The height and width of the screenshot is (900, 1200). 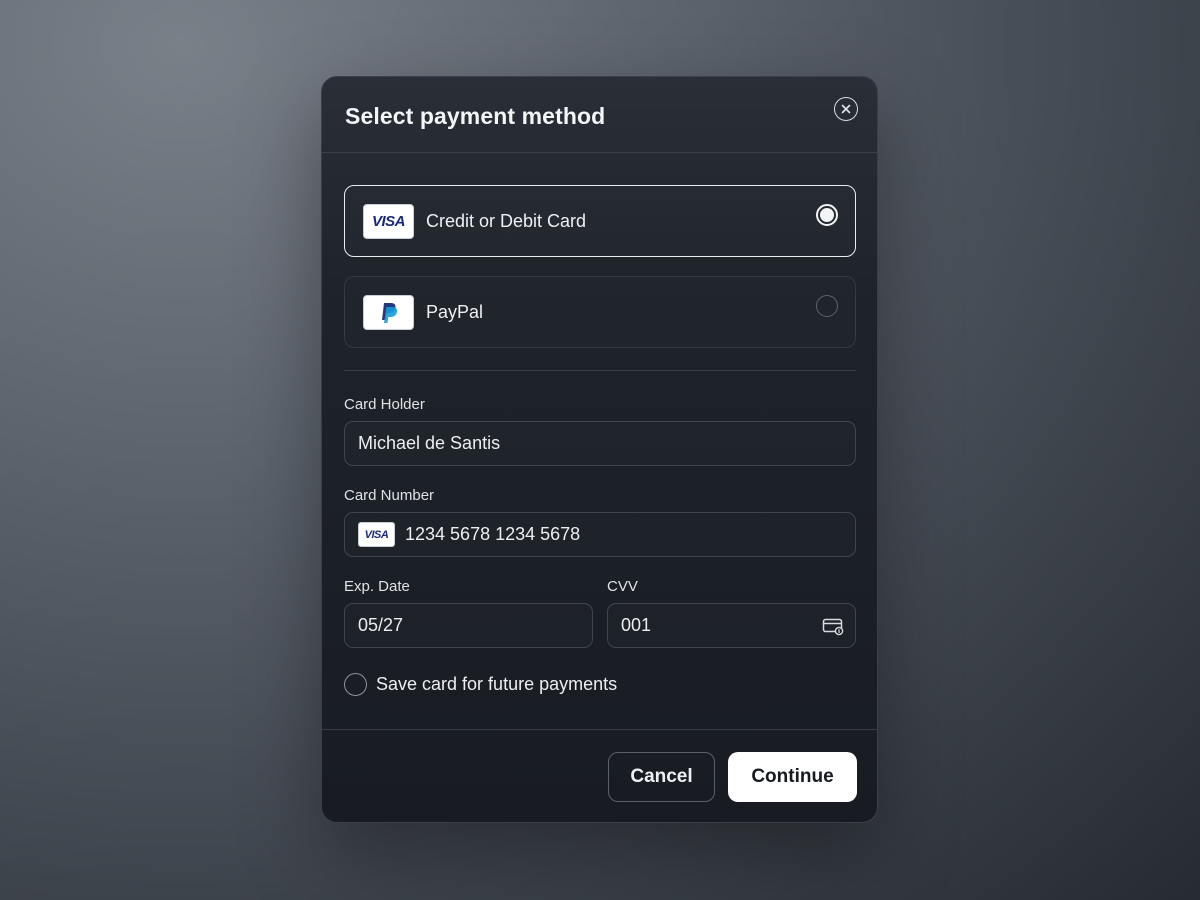 I want to click on paypal-logo, so click(x=388, y=312).